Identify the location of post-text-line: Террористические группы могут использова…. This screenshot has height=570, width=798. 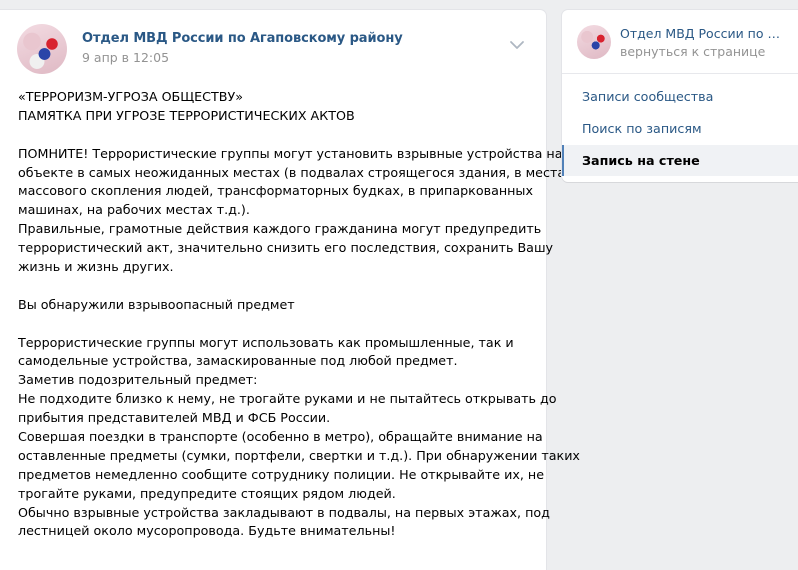
(266, 342).